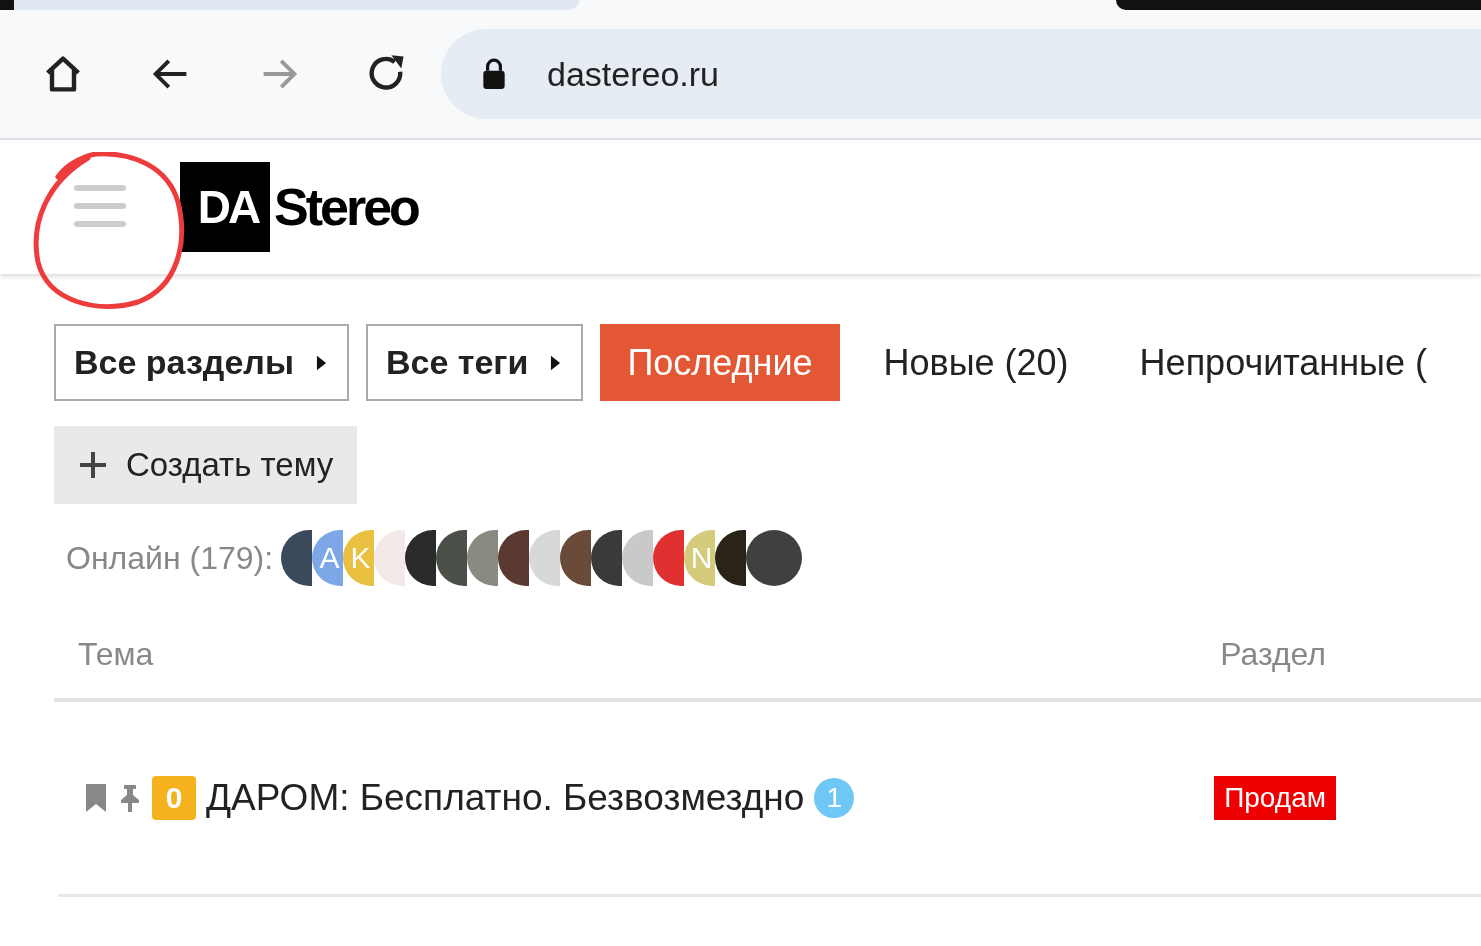 The height and width of the screenshot is (946, 1481). What do you see at coordinates (1275, 798) in the screenshot?
I see `category-tag: Продам` at bounding box center [1275, 798].